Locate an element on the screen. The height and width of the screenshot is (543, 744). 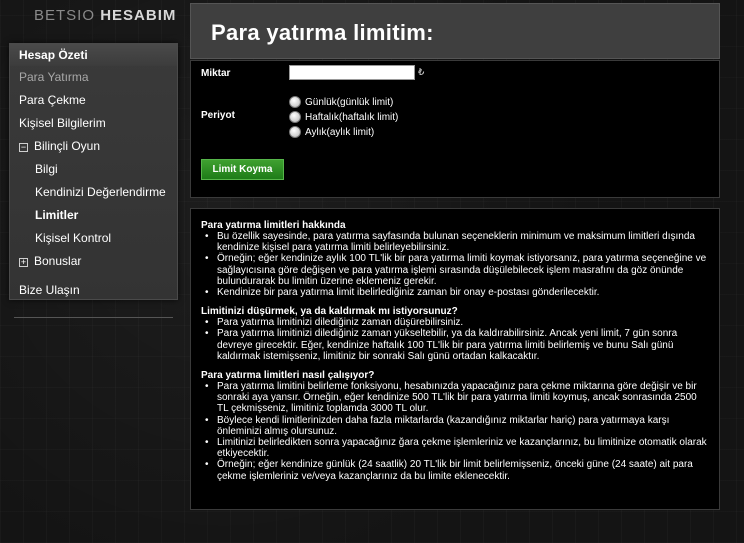
page-title: Para yatırma limitim: is located at coordinates (322, 32).